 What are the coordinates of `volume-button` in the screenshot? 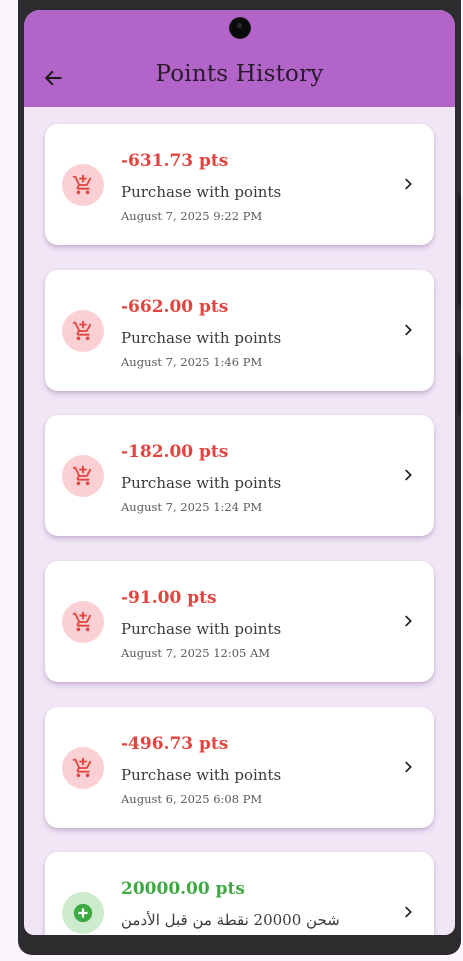 It's located at (459, 250).